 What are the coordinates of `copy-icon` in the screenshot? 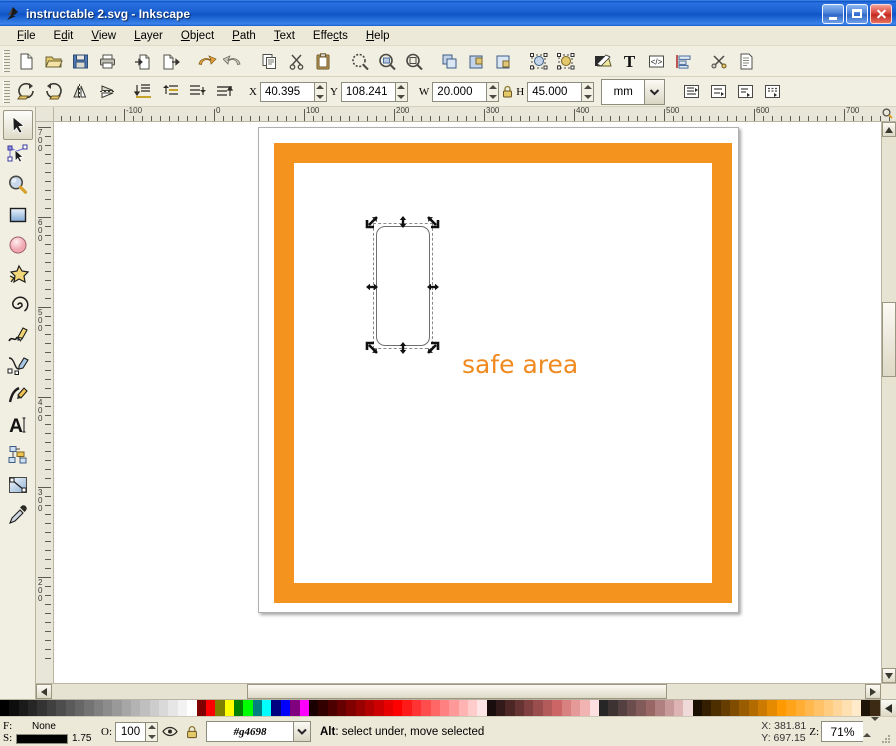 It's located at (269, 61).